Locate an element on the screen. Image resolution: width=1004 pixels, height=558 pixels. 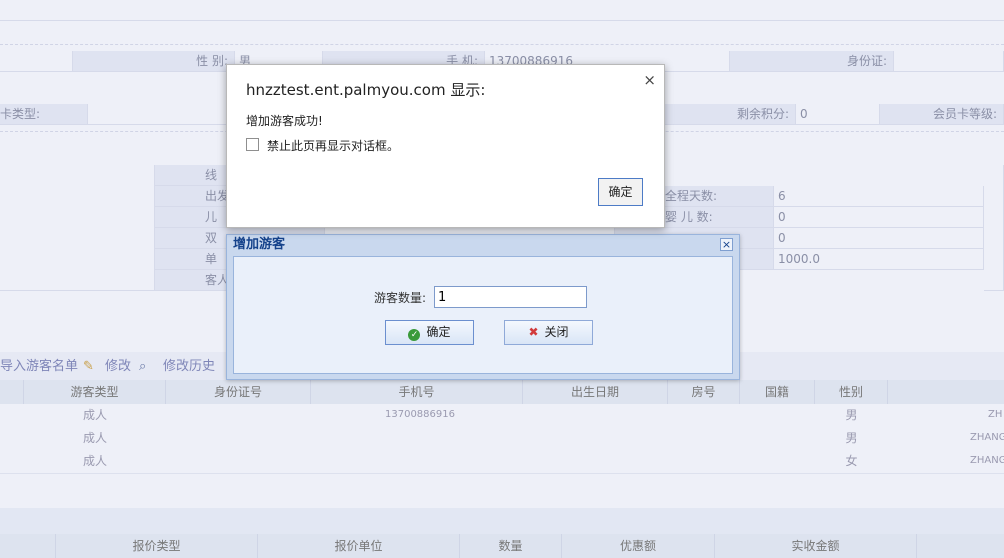
row-name: ZH is located at coordinates (995, 414).